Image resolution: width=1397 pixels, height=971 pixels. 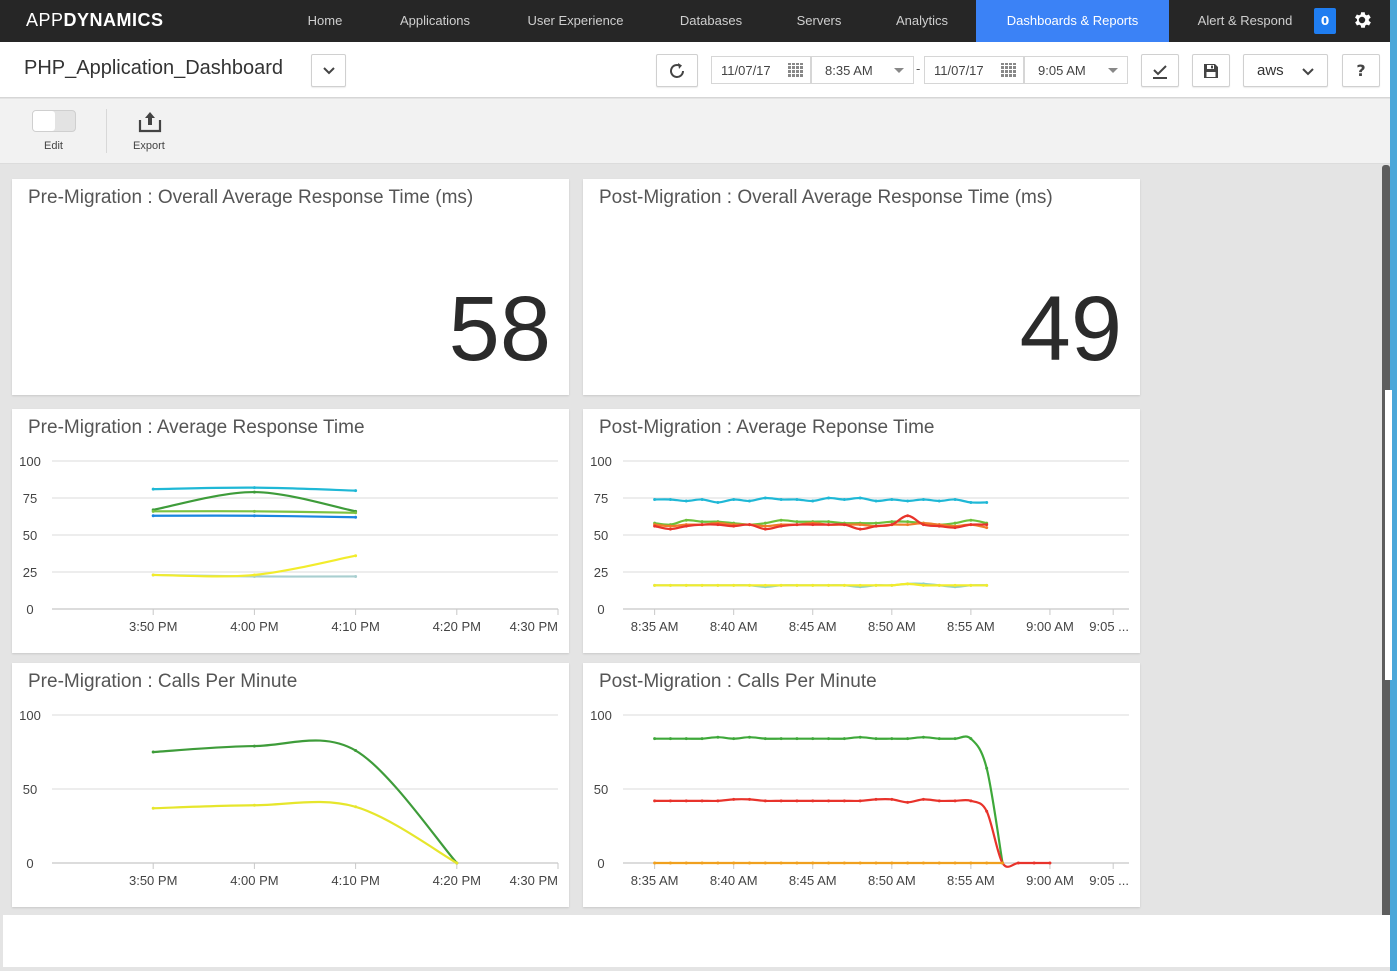 What do you see at coordinates (435, 21) in the screenshot?
I see `nav-applications: Applications` at bounding box center [435, 21].